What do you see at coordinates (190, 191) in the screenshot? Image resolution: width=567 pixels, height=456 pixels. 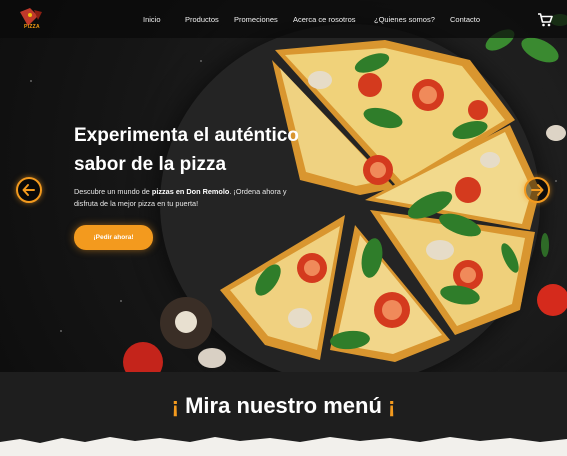 I see `hero-description-bold: pizzas en Don Remolo` at bounding box center [190, 191].